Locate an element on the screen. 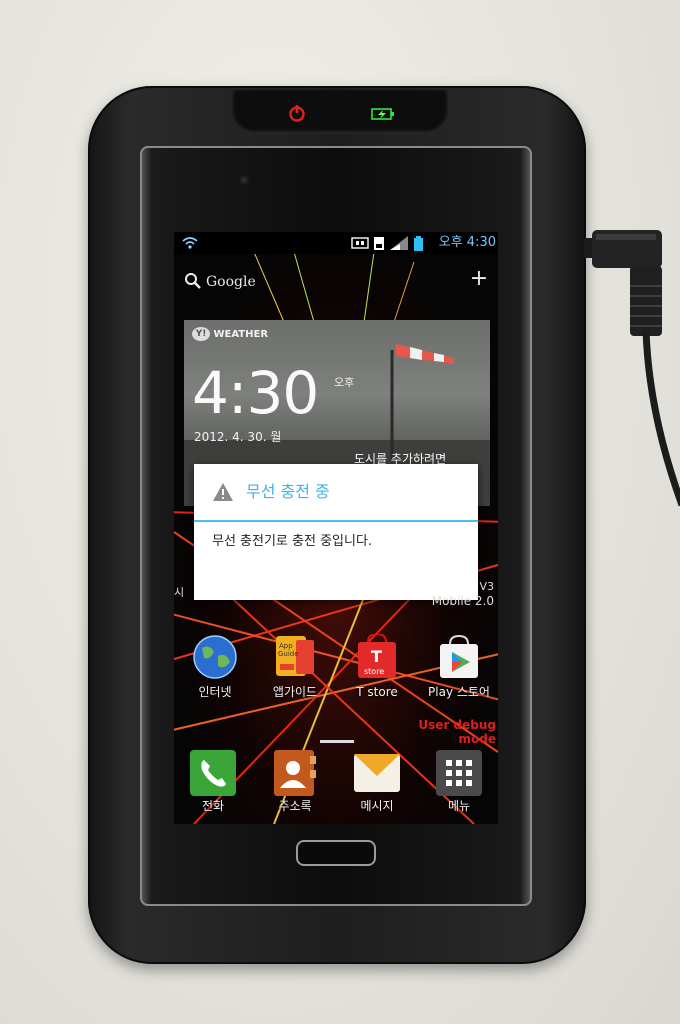  search-icon is located at coordinates (193, 281).